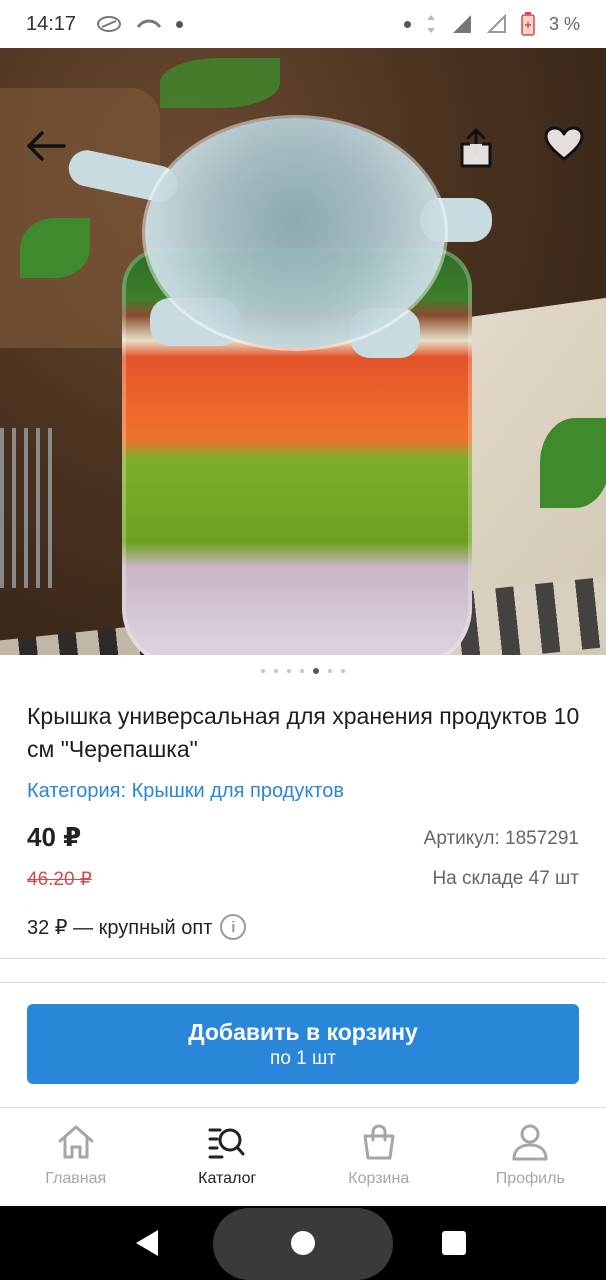 The image size is (606, 1280). What do you see at coordinates (295, 233) in the screenshot?
I see `silicone-lid` at bounding box center [295, 233].